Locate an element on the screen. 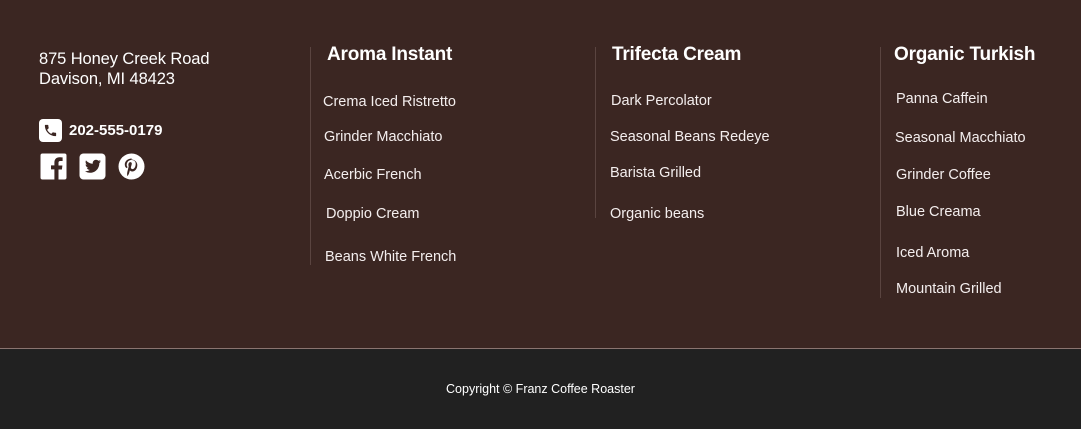 This screenshot has width=1081, height=429. footer-link: Seasonal Beans Redeye is located at coordinates (690, 137).